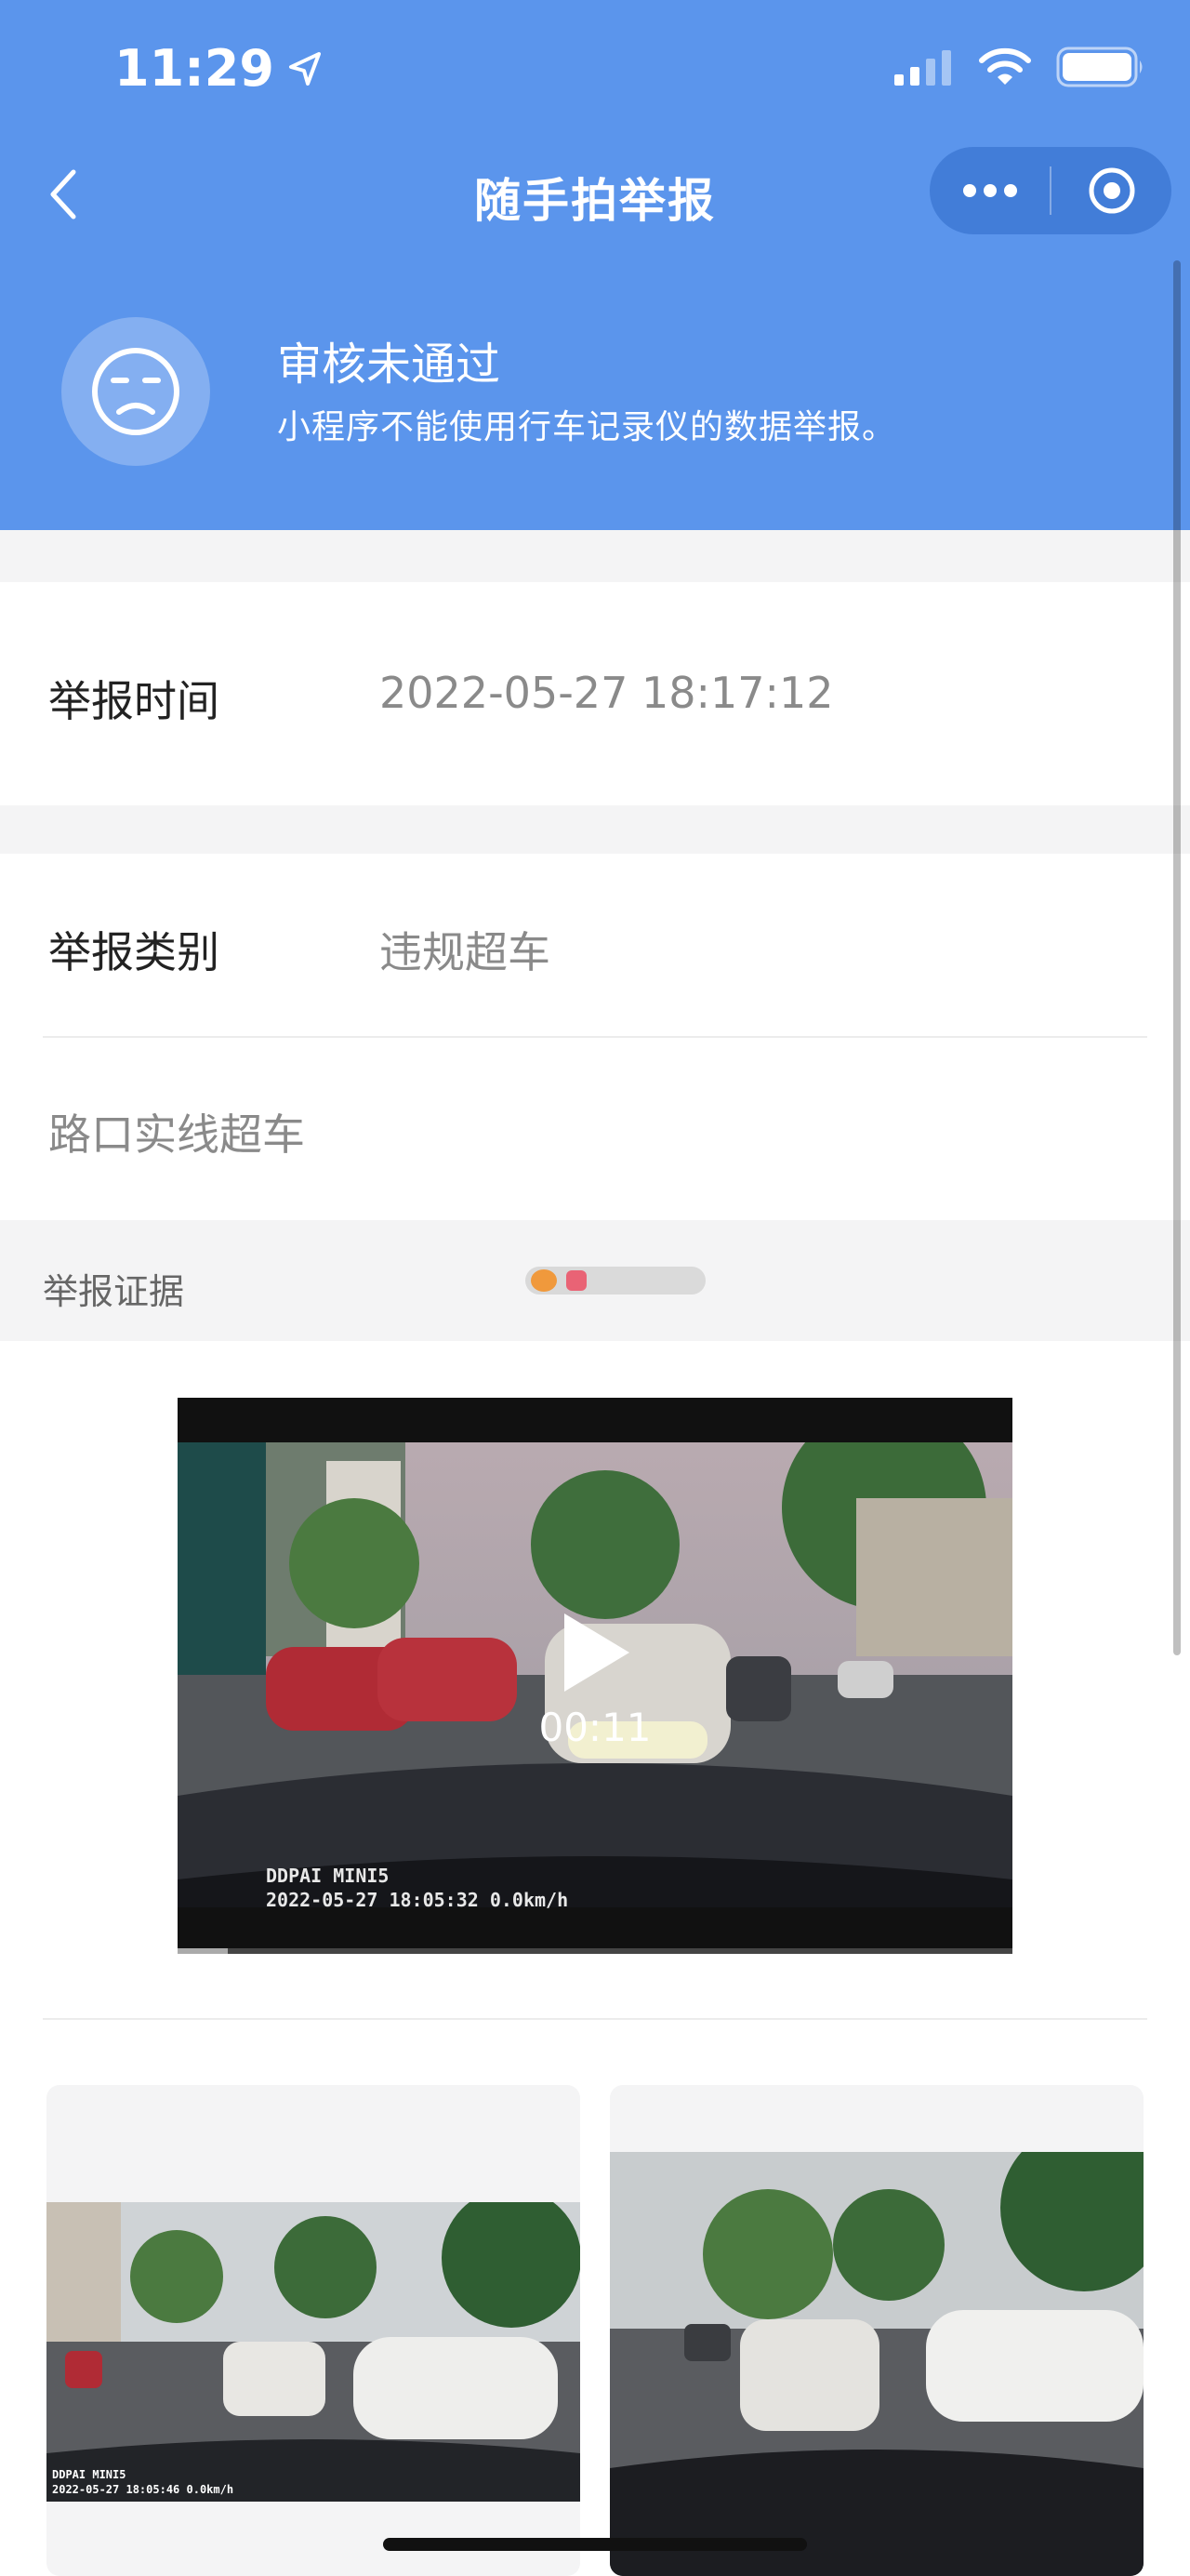 Image resolution: width=1190 pixels, height=2576 pixels. I want to click on frown-face-icon, so click(135, 391).